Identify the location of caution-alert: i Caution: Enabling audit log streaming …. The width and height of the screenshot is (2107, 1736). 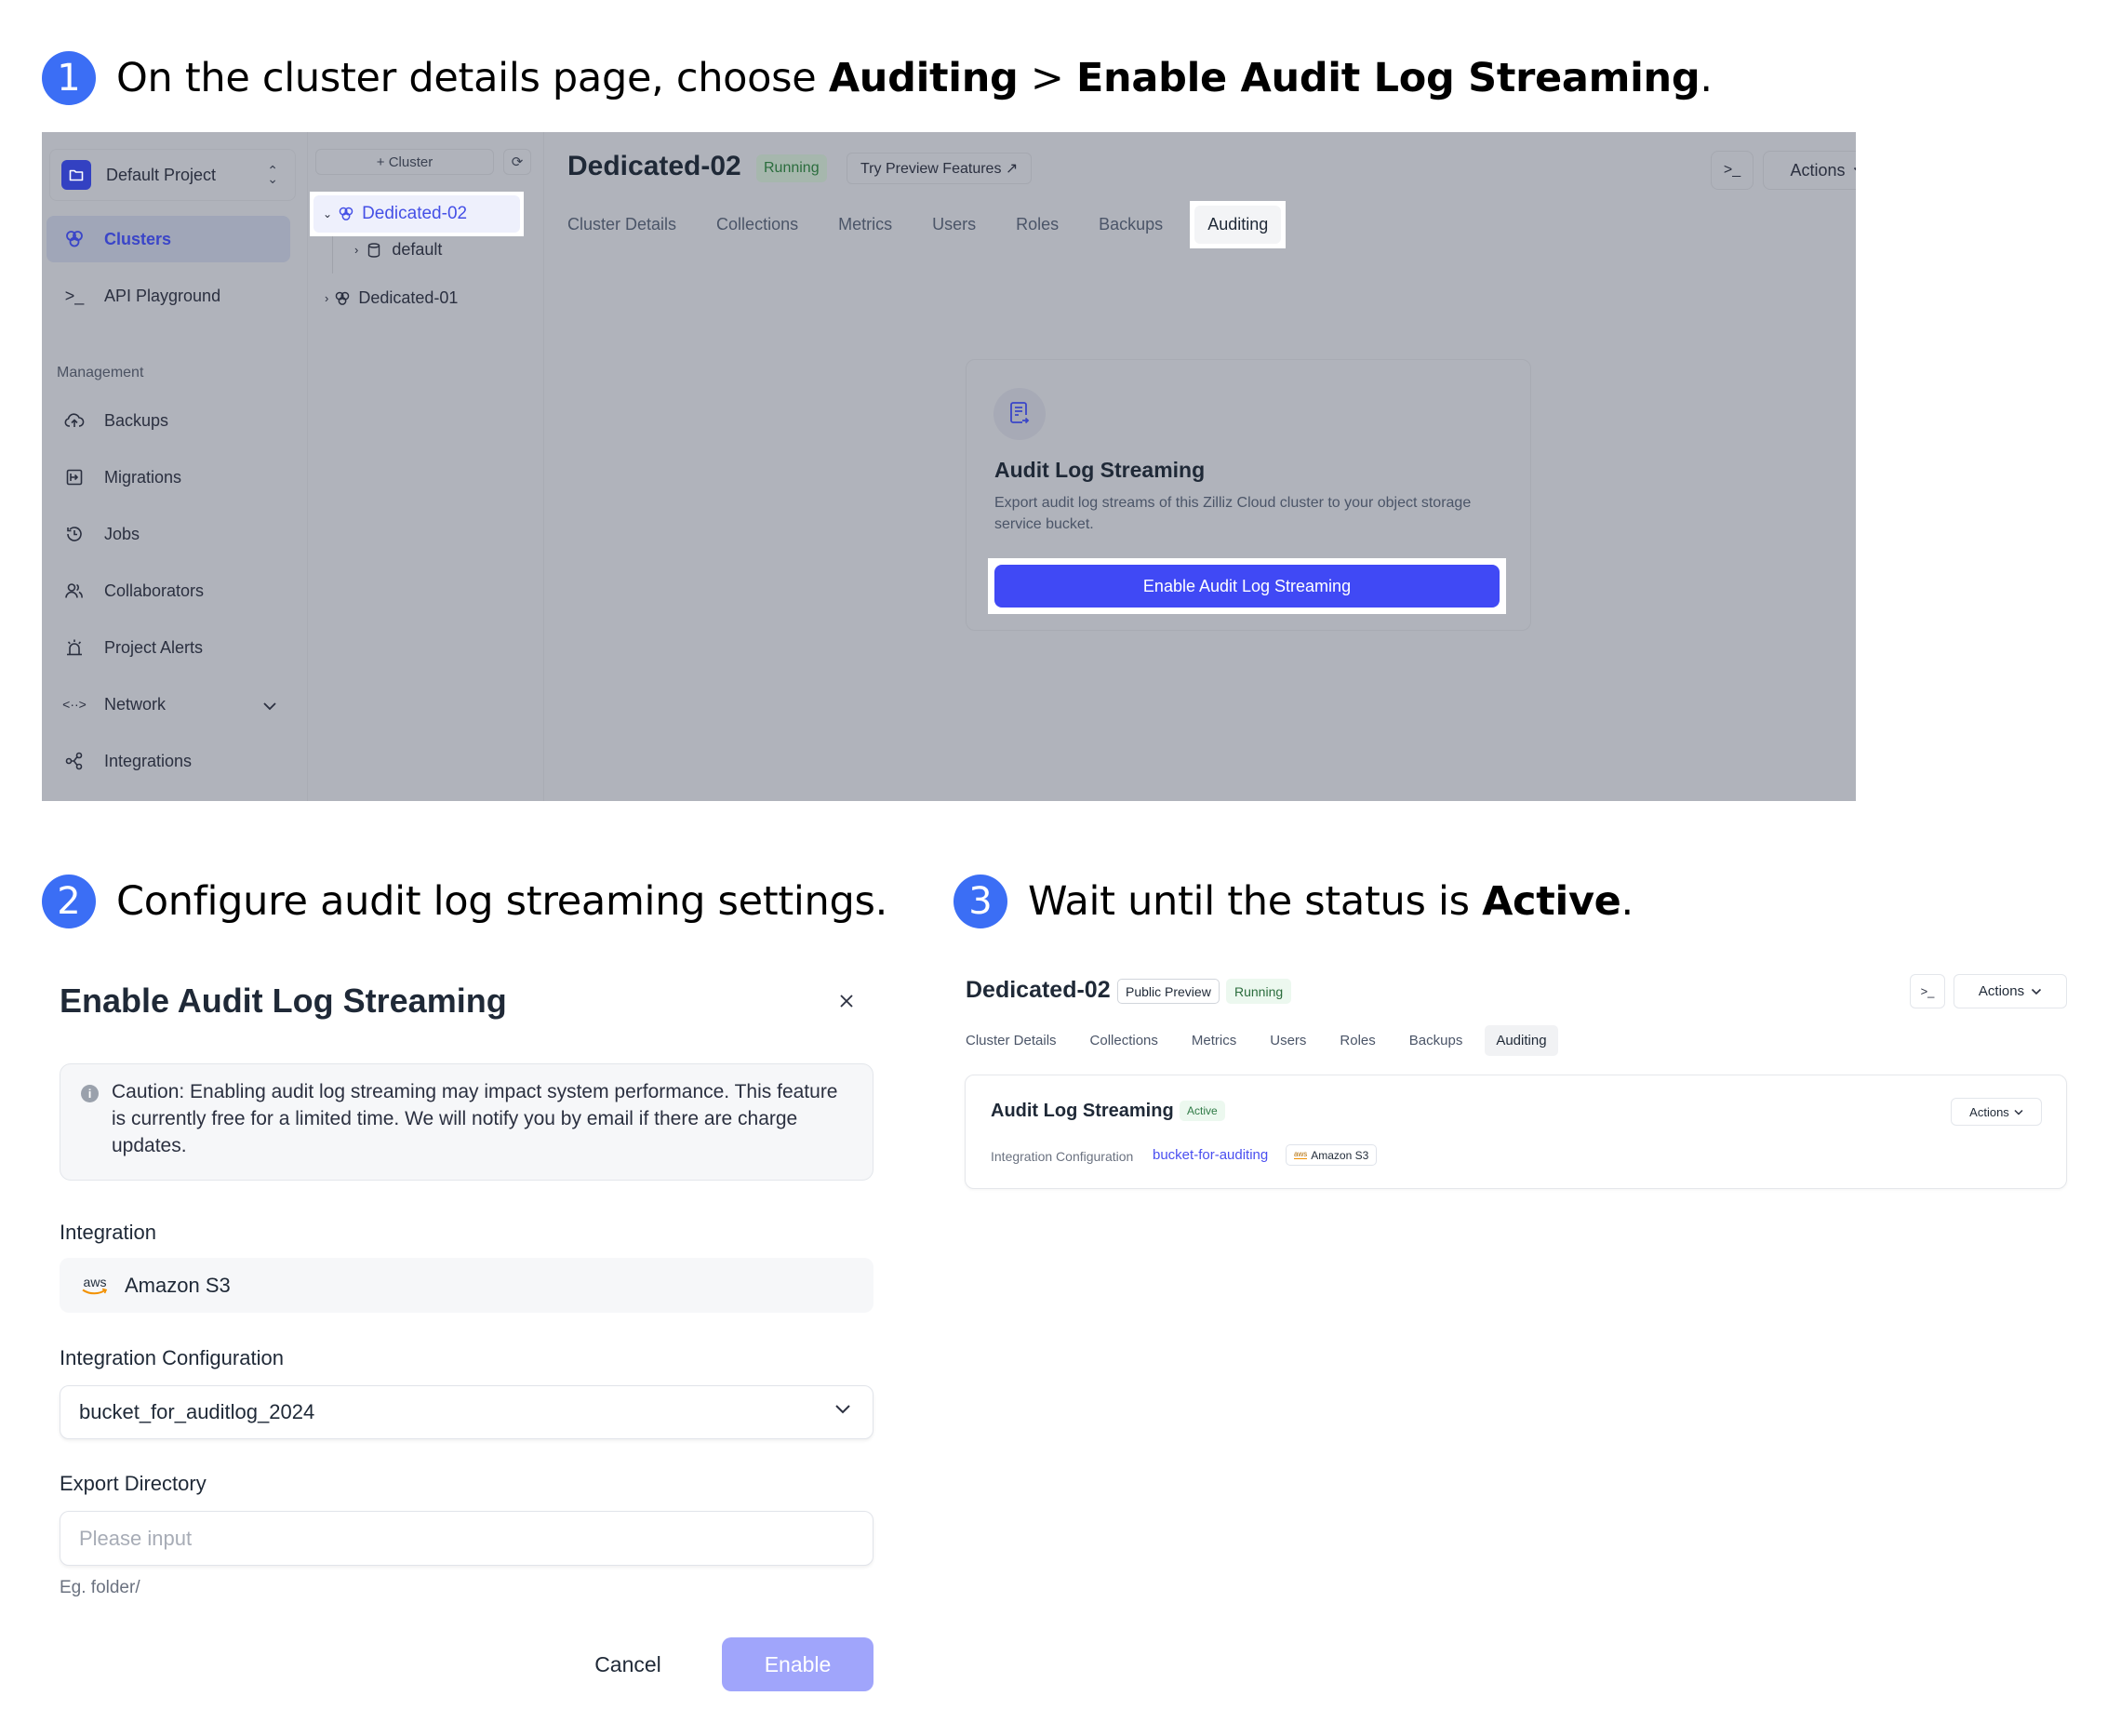
(466, 1122).